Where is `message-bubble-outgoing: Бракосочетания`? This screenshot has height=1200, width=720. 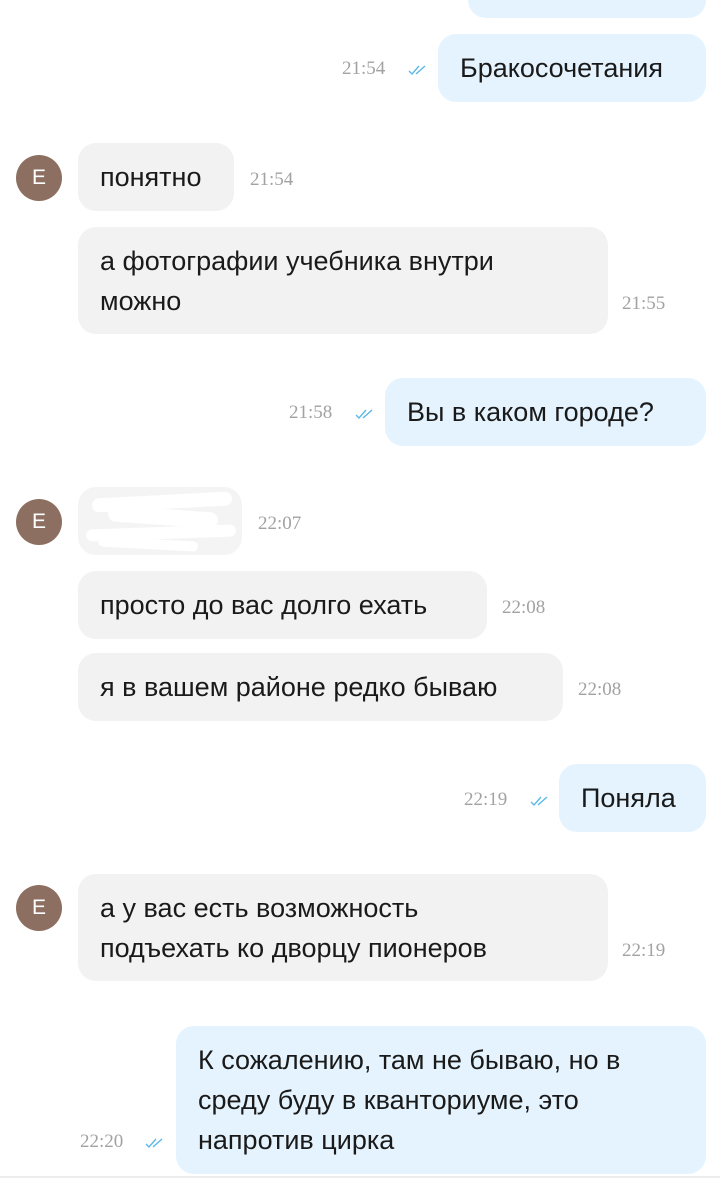
message-bubble-outgoing: Бракосочетания is located at coordinates (572, 68).